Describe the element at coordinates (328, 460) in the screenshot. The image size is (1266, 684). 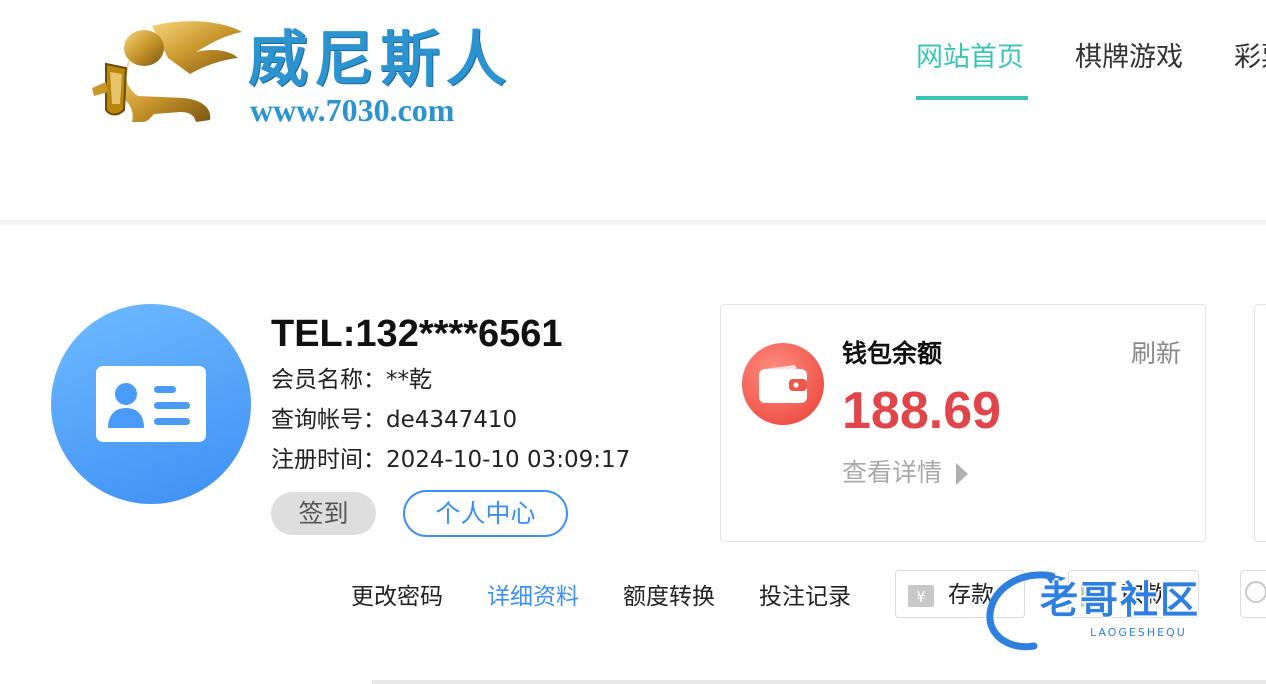
I see `register-time-label: 注册时间：` at that location.